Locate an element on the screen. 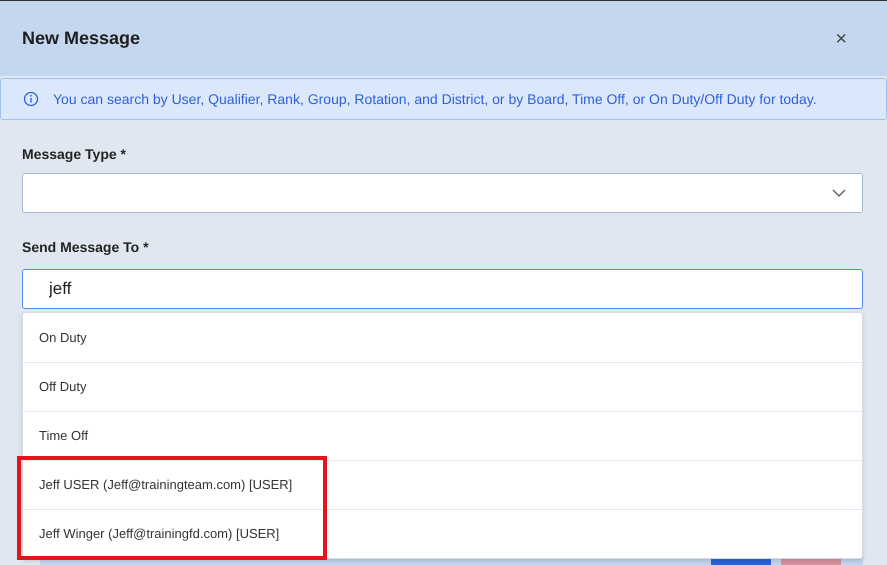 The height and width of the screenshot is (565, 887). suggestion-item: Off Duty is located at coordinates (442, 386).